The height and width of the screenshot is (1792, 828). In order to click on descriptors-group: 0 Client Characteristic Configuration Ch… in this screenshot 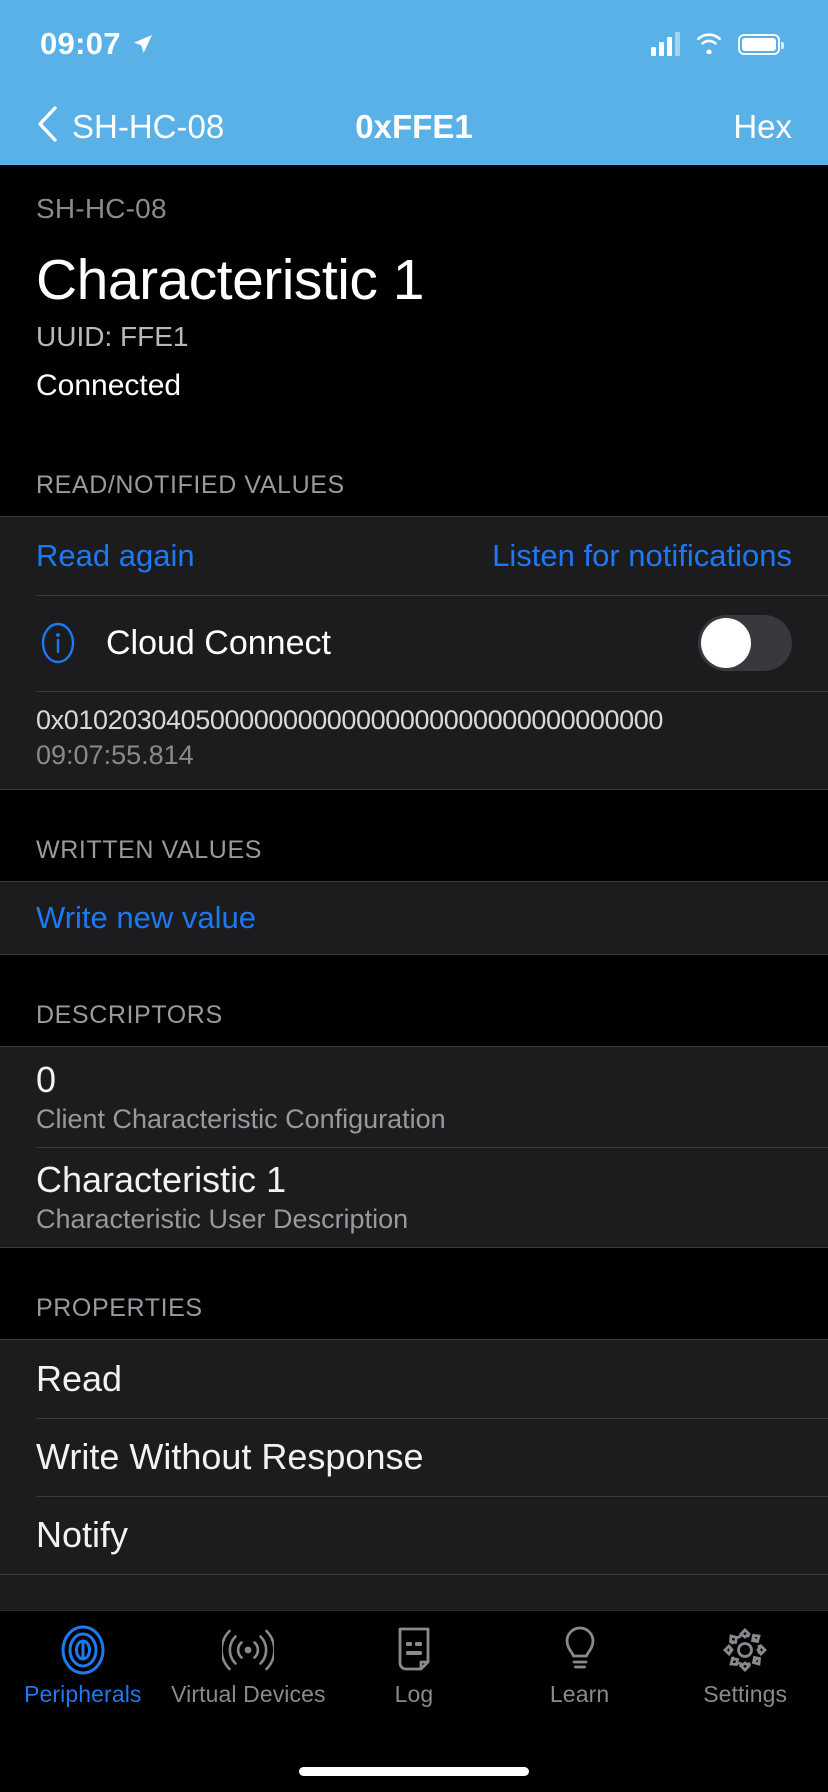, I will do `click(414, 1147)`.